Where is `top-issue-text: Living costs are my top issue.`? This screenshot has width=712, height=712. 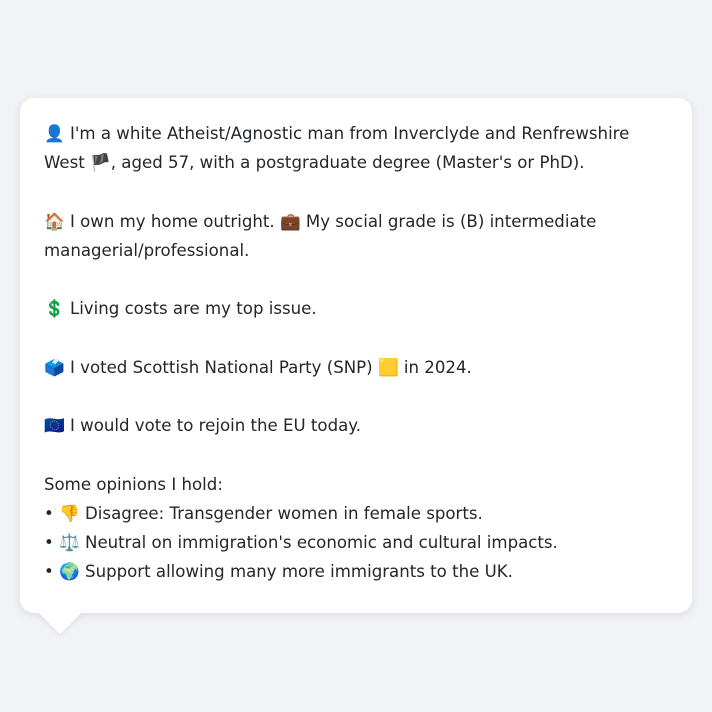 top-issue-text: Living costs are my top issue. is located at coordinates (193, 308).